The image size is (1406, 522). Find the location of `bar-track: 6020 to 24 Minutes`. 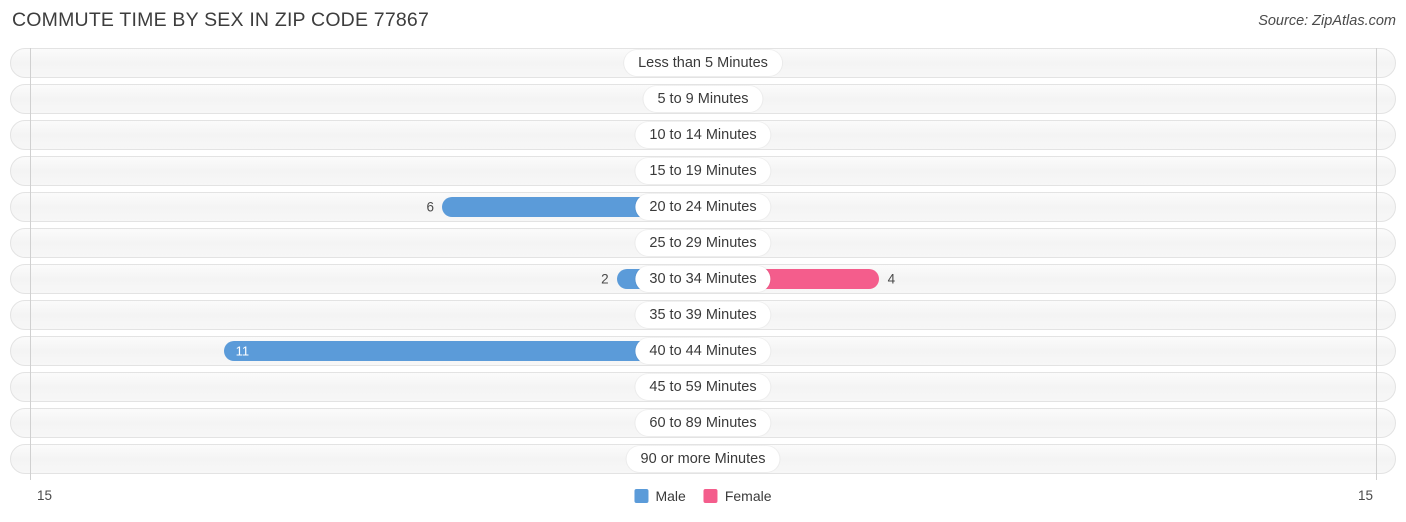

bar-track: 6020 to 24 Minutes is located at coordinates (703, 207).